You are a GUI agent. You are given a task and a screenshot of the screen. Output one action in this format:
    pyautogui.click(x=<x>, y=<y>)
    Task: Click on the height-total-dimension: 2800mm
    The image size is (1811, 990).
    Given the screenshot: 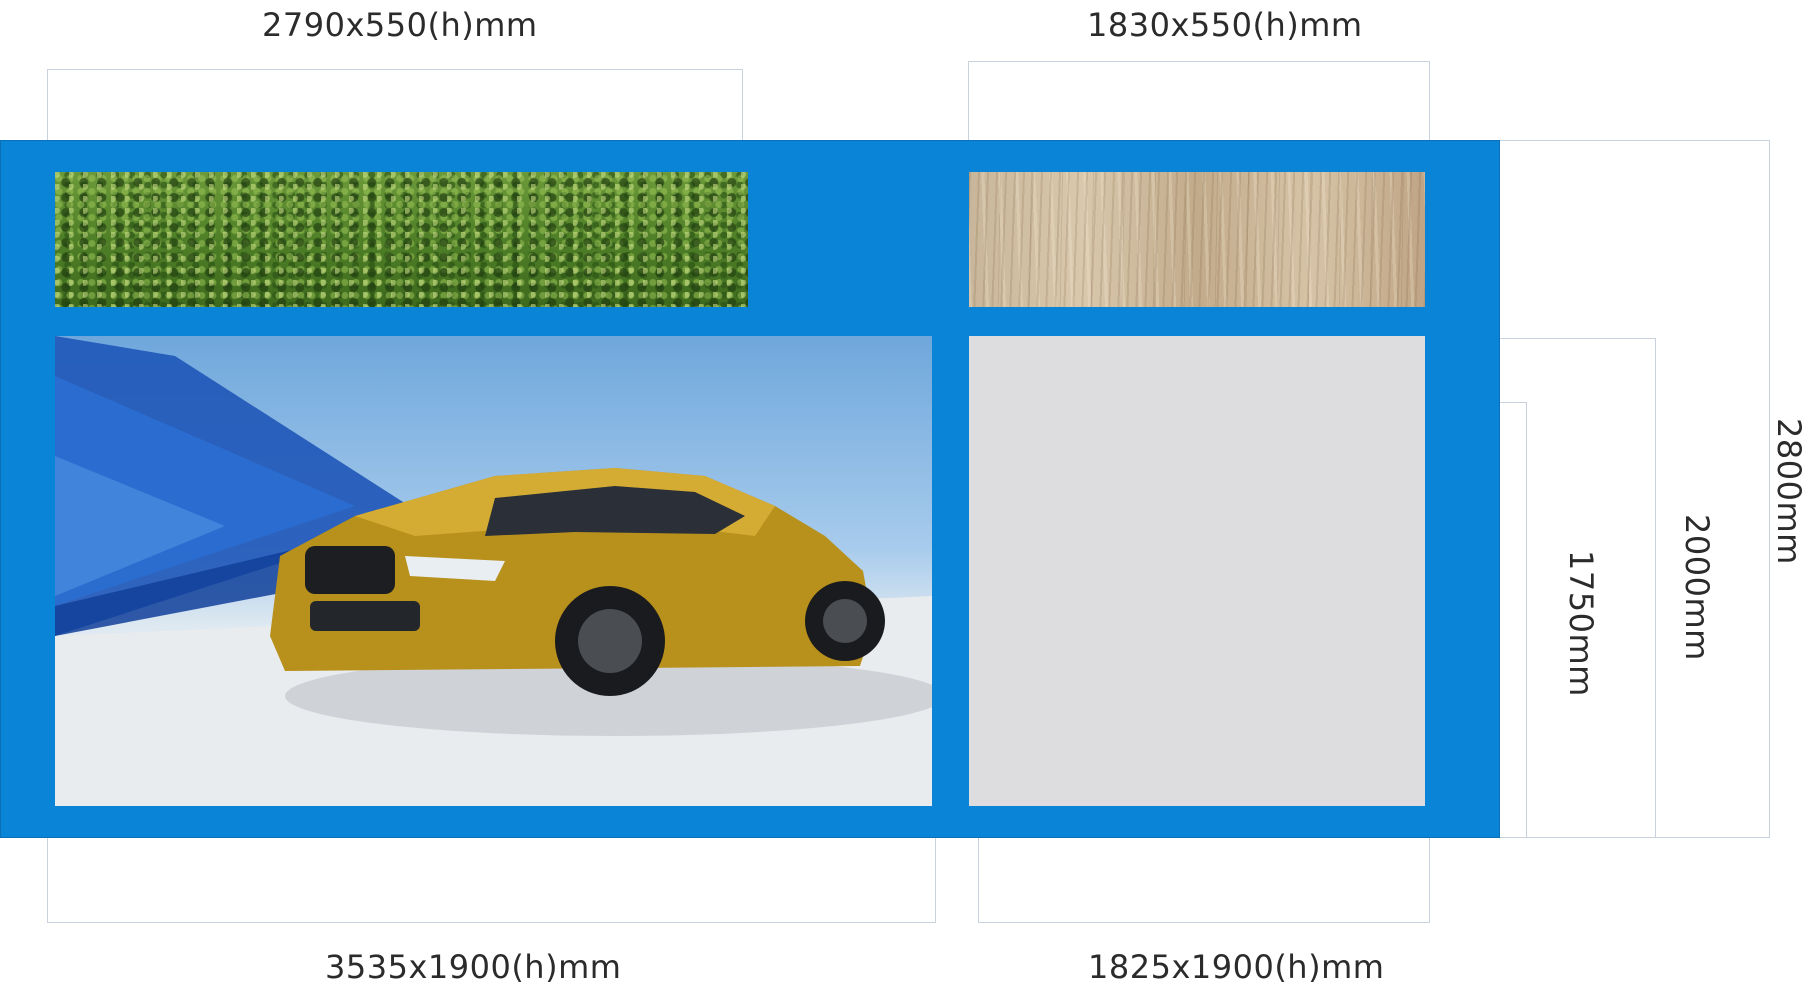 What is the action you would take?
    pyautogui.click(x=1789, y=491)
    